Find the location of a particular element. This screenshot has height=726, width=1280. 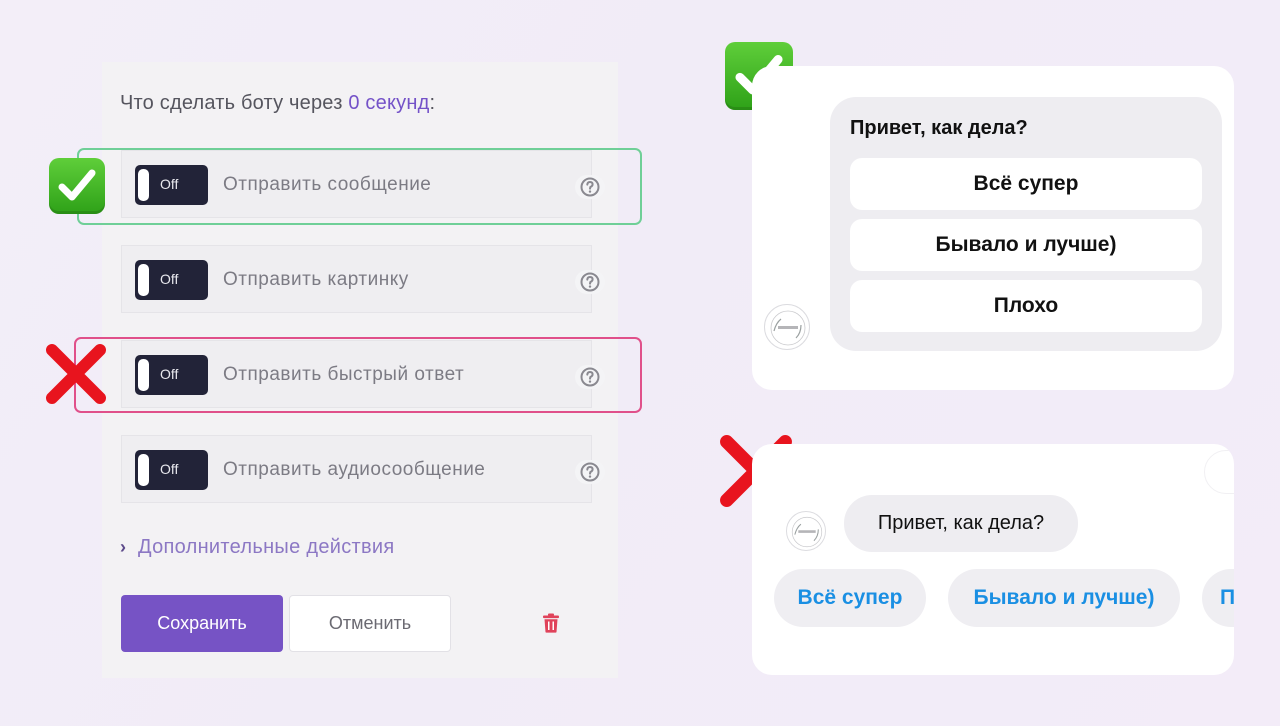

action-row-send-audio: Off Отправить аудиосообщение is located at coordinates (363, 469).